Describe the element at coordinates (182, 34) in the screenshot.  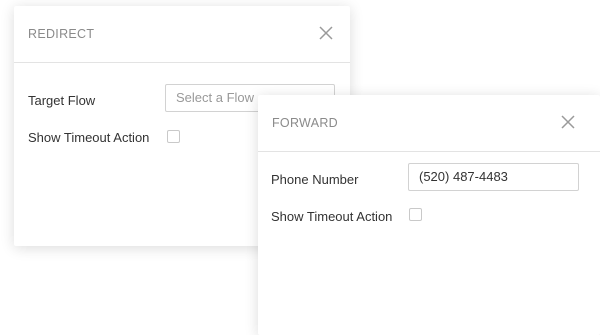
I see `redirect-panel-header: REDIRECT` at that location.